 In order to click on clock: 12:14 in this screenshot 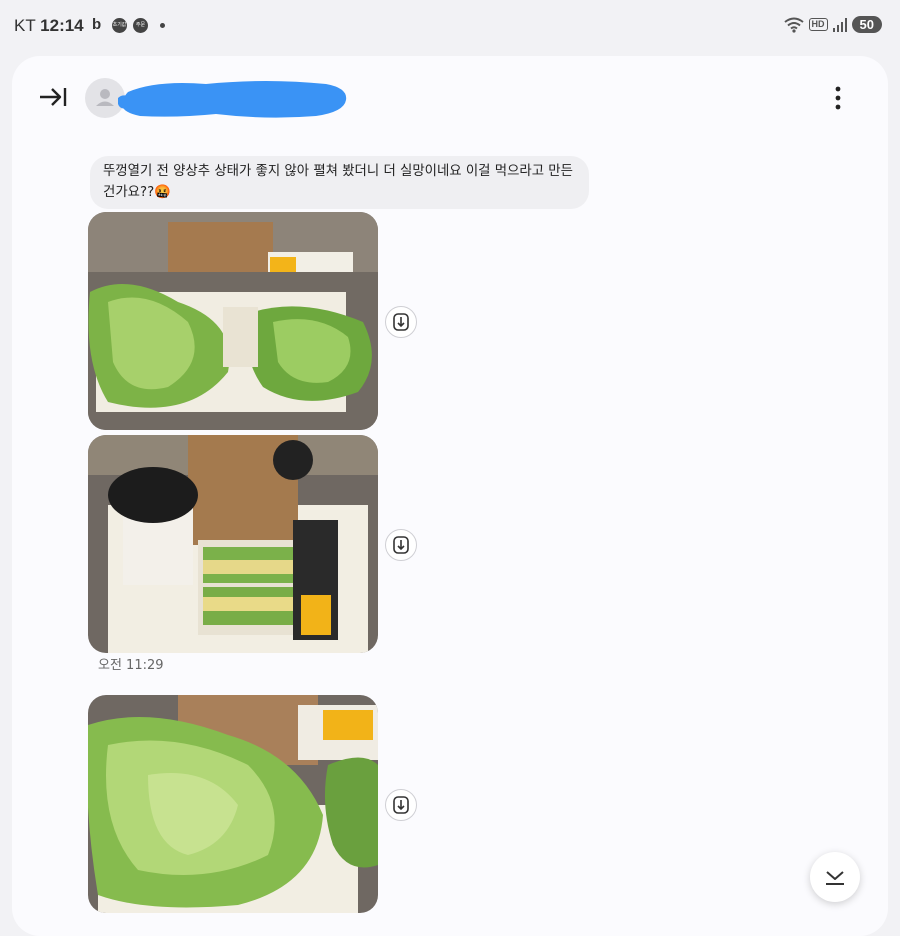, I will do `click(62, 25)`.